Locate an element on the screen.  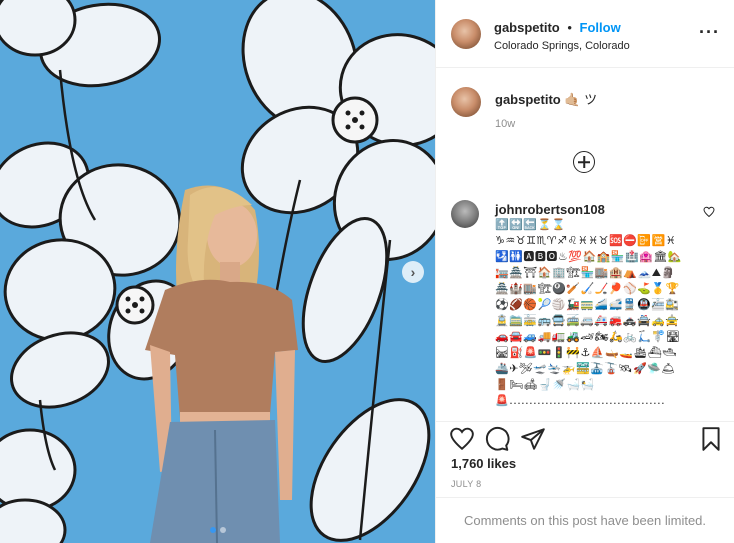
caption-body: 🤙🏼 ツ is located at coordinates (581, 99).